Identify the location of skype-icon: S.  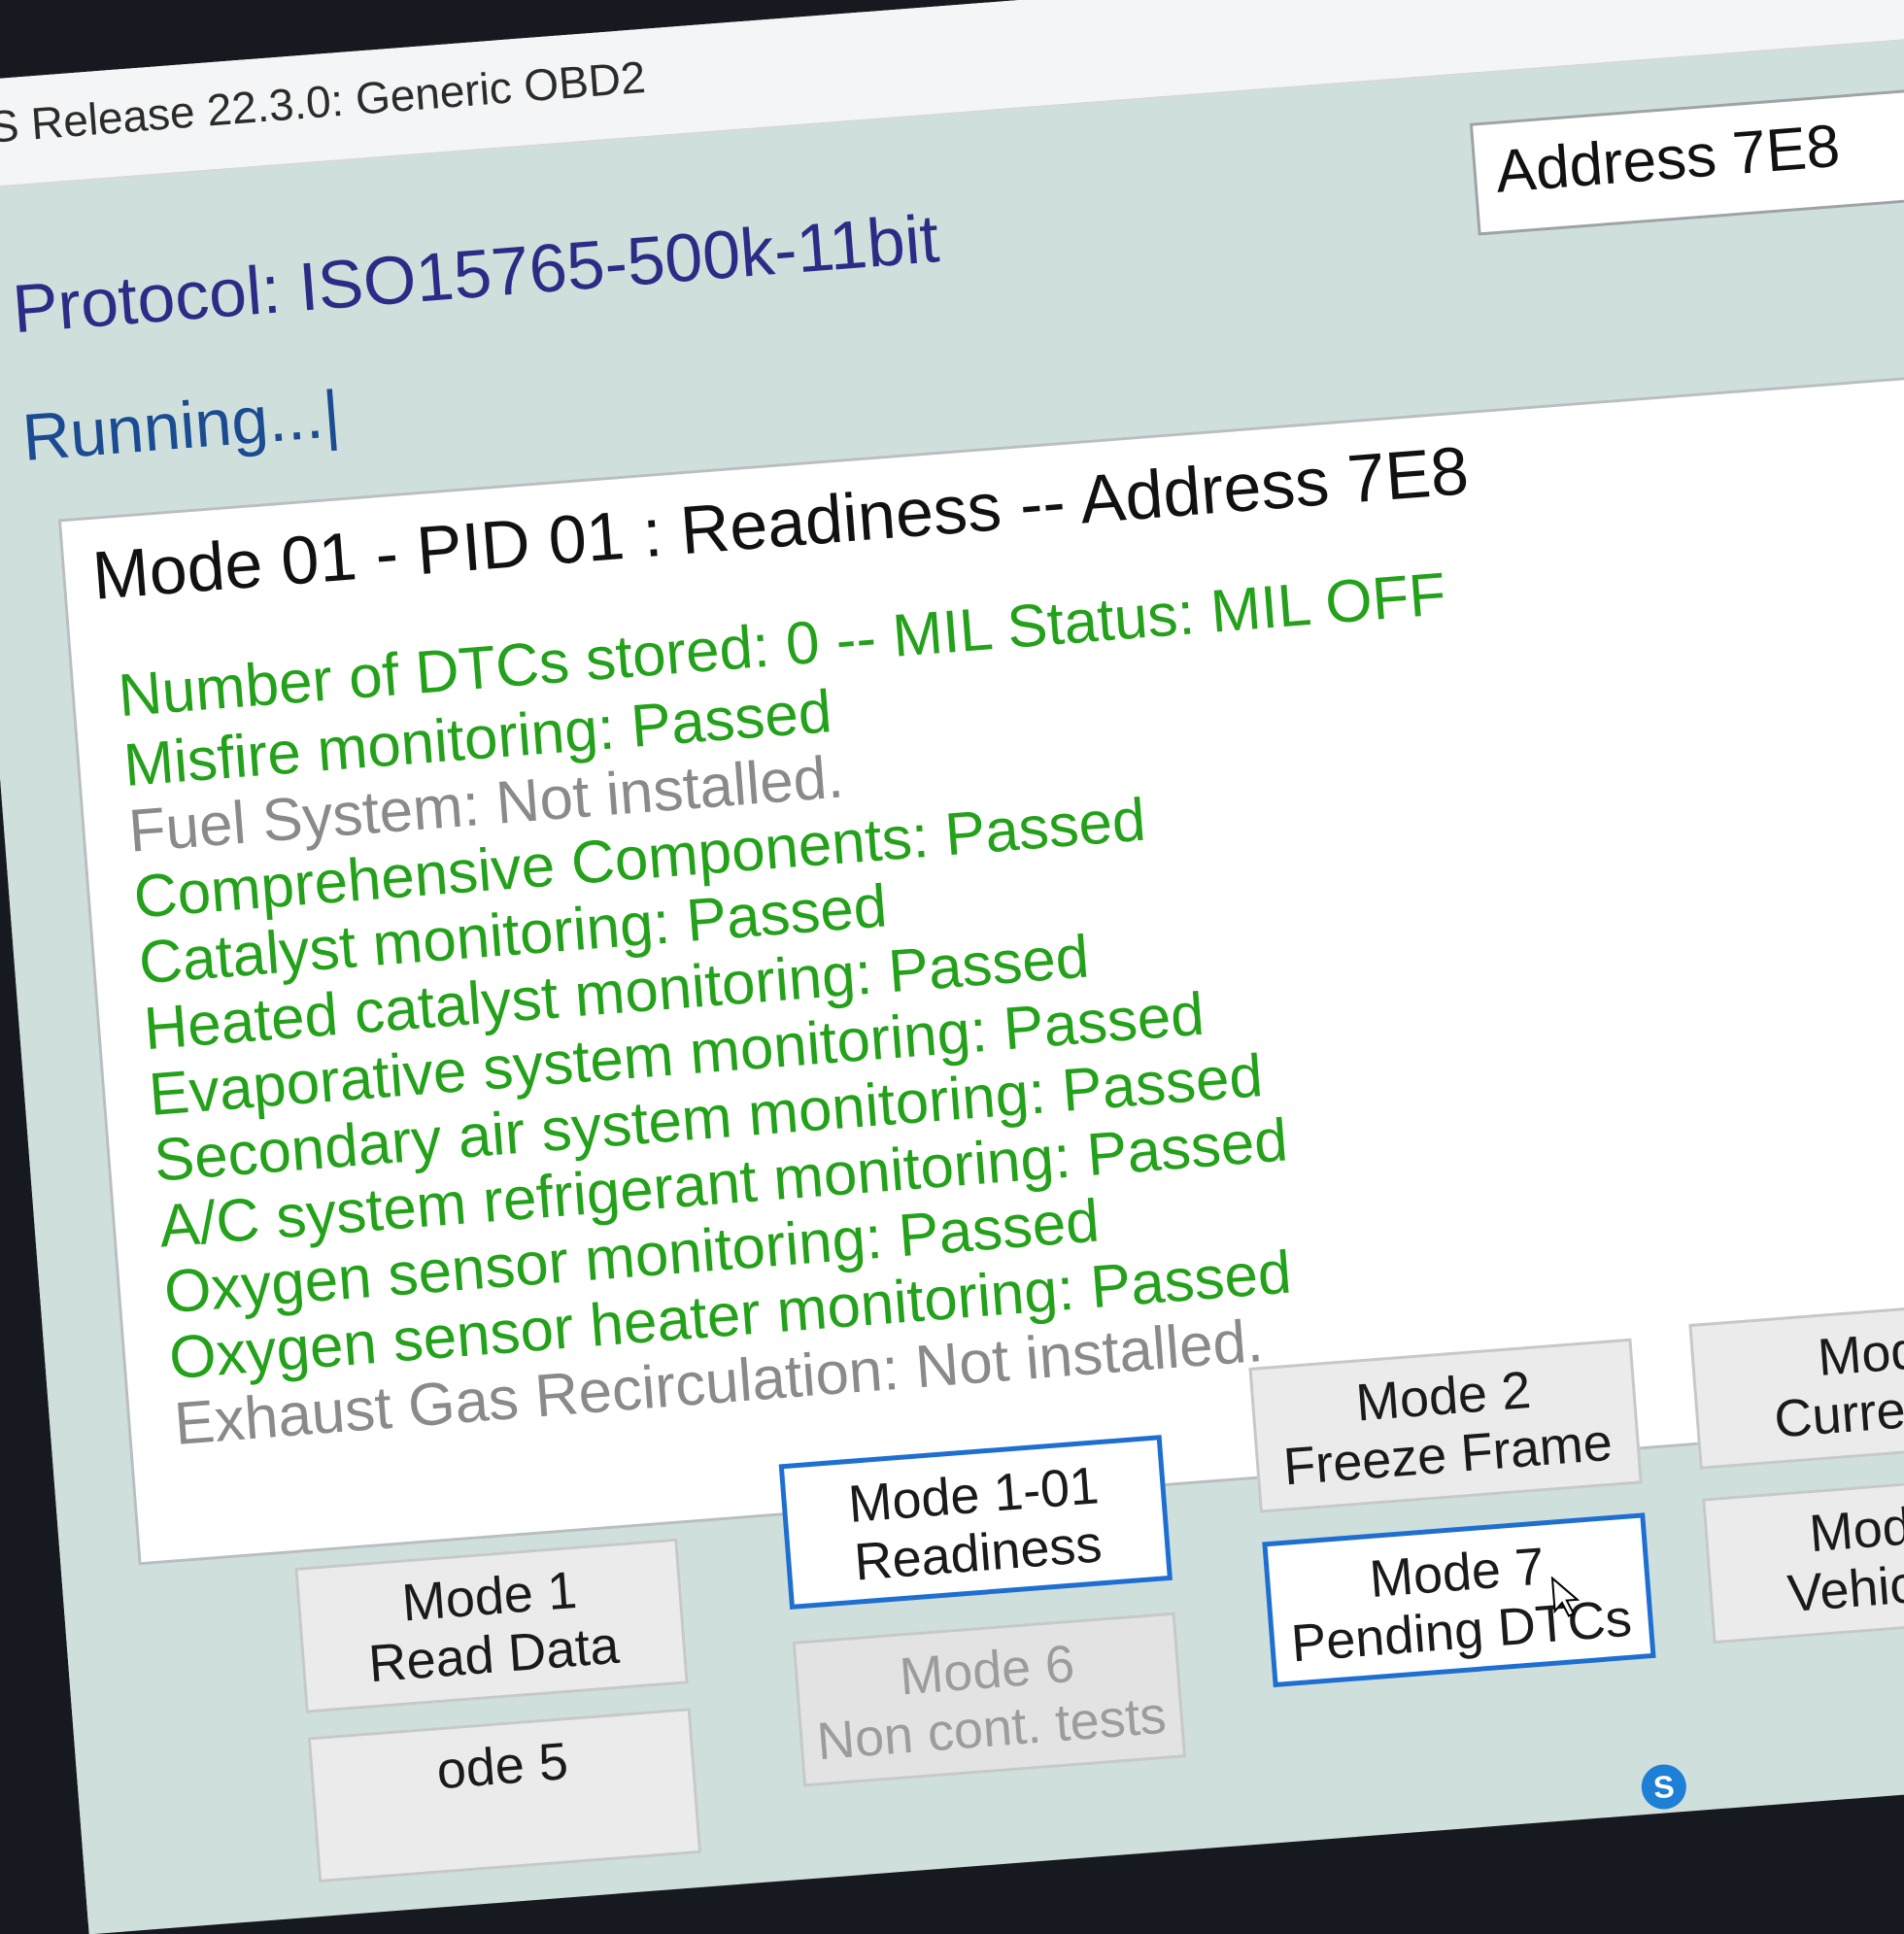
(1664, 1787).